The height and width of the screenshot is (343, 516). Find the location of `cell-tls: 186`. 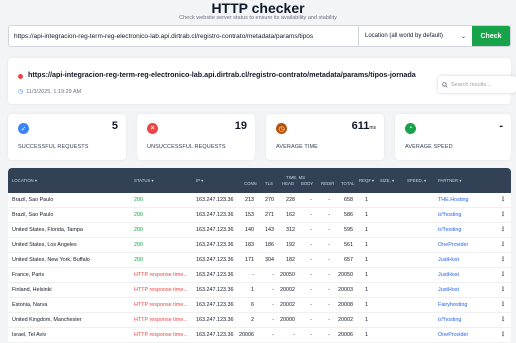

cell-tls: 186 is located at coordinates (269, 245).